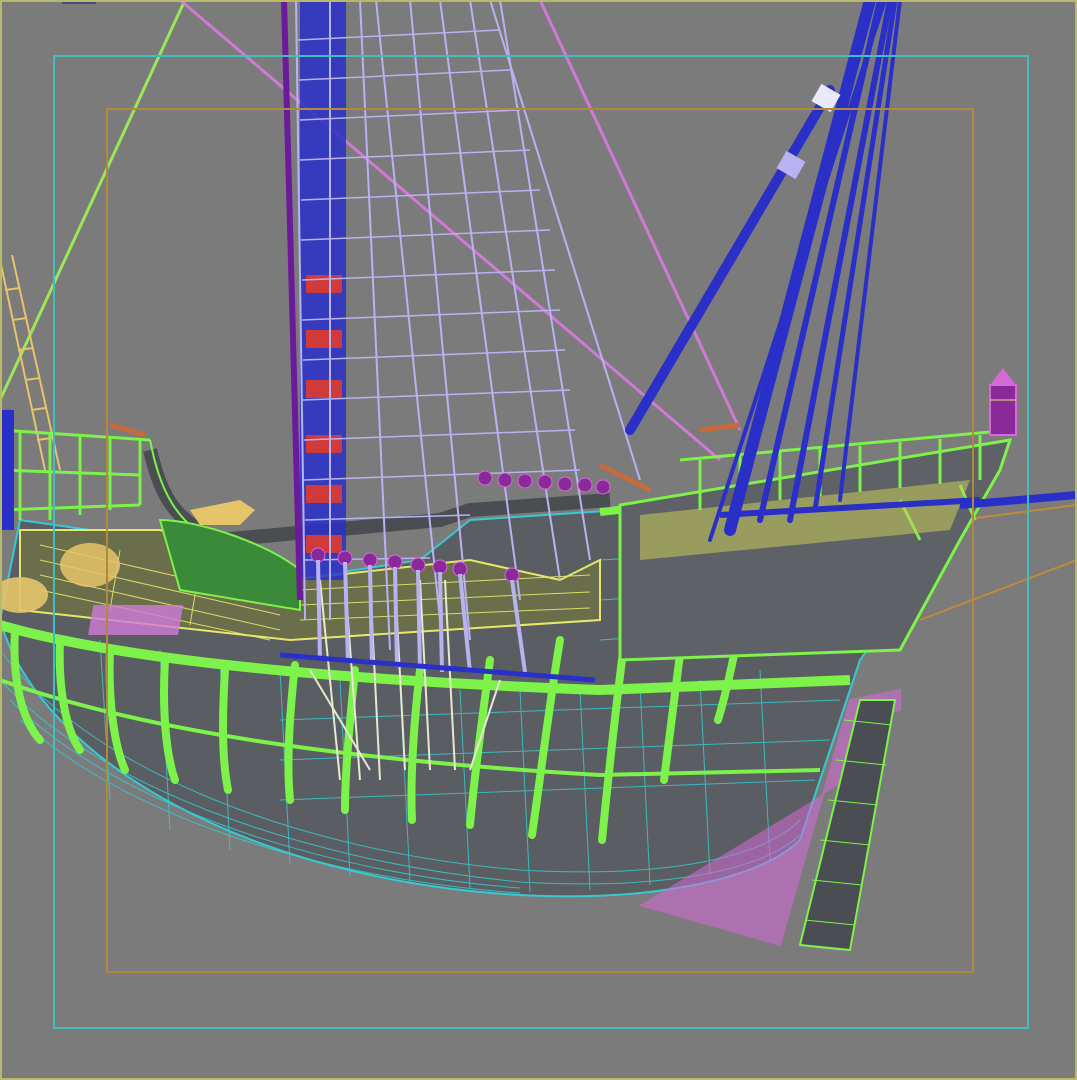  Describe the element at coordinates (75, 474) in the screenshot. I see `bow-rail` at that location.